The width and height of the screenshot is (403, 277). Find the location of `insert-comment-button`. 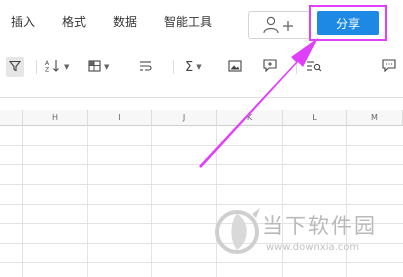

insert-comment-button is located at coordinates (270, 67).